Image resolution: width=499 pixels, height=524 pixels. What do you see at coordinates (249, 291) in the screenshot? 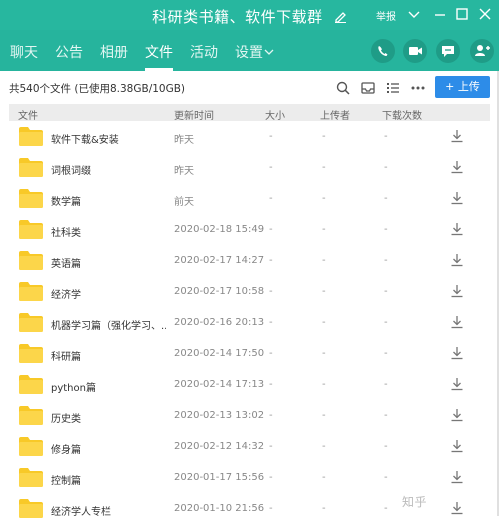
I see `table-row: 经济学 2020-02-17 10:58- - -` at bounding box center [249, 291].